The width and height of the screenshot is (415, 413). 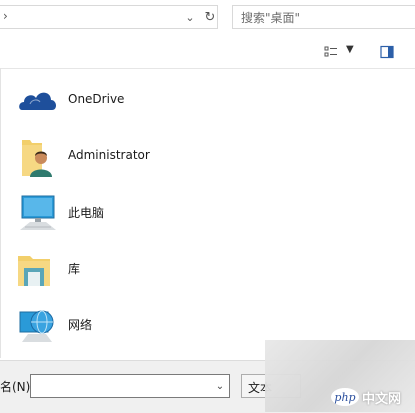 I want to click on list-item-library: 库, so click(x=130, y=268).